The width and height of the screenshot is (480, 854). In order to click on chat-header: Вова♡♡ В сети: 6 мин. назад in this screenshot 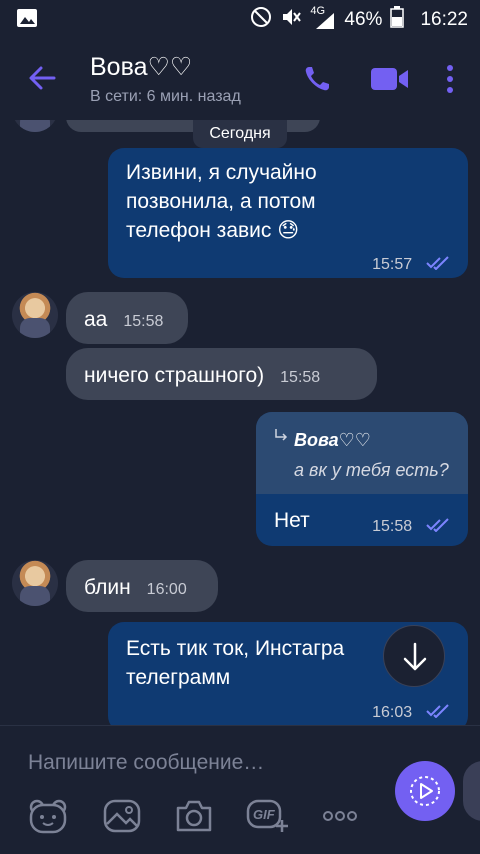, I will do `click(240, 78)`.